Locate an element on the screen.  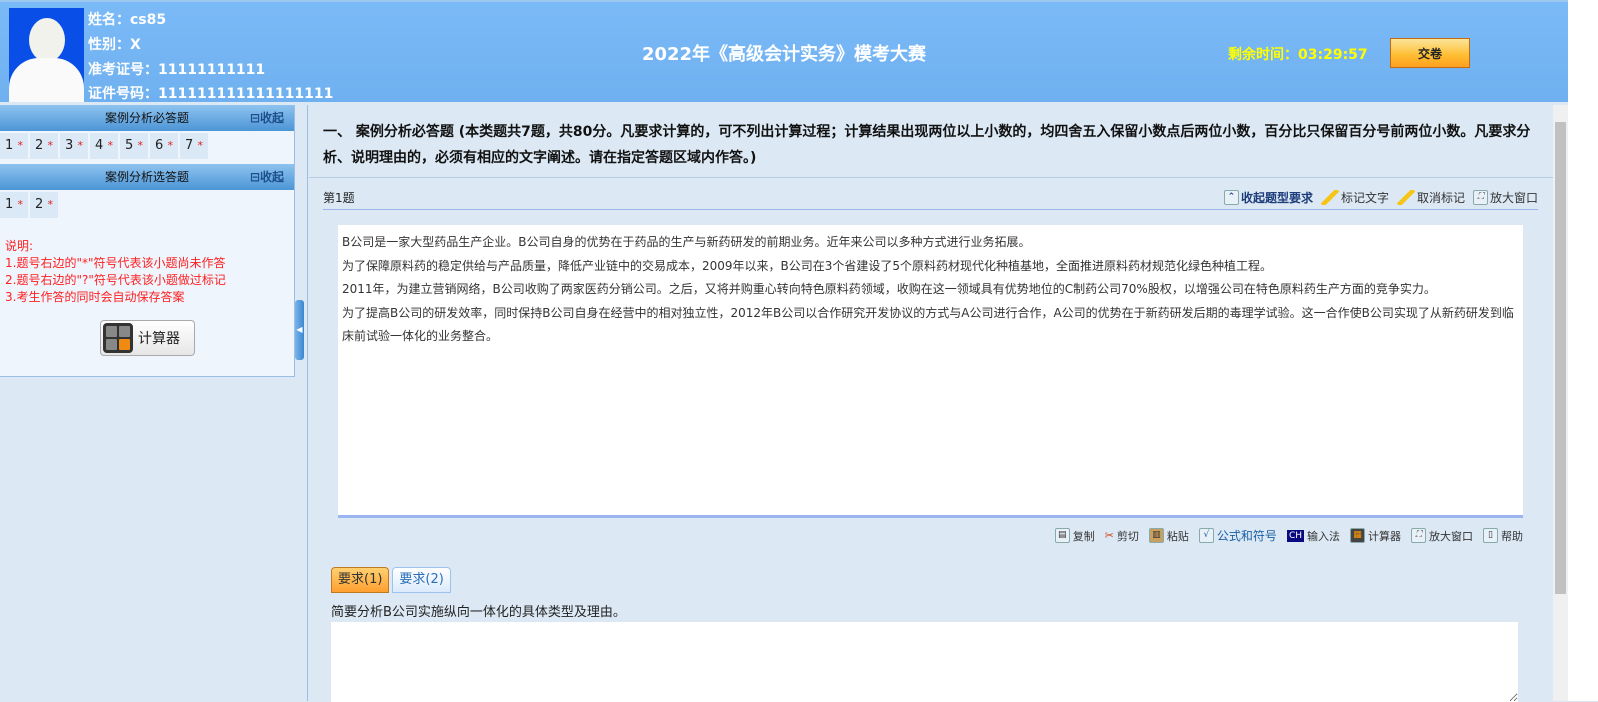
help-book-icon: ▯ is located at coordinates (1490, 535).